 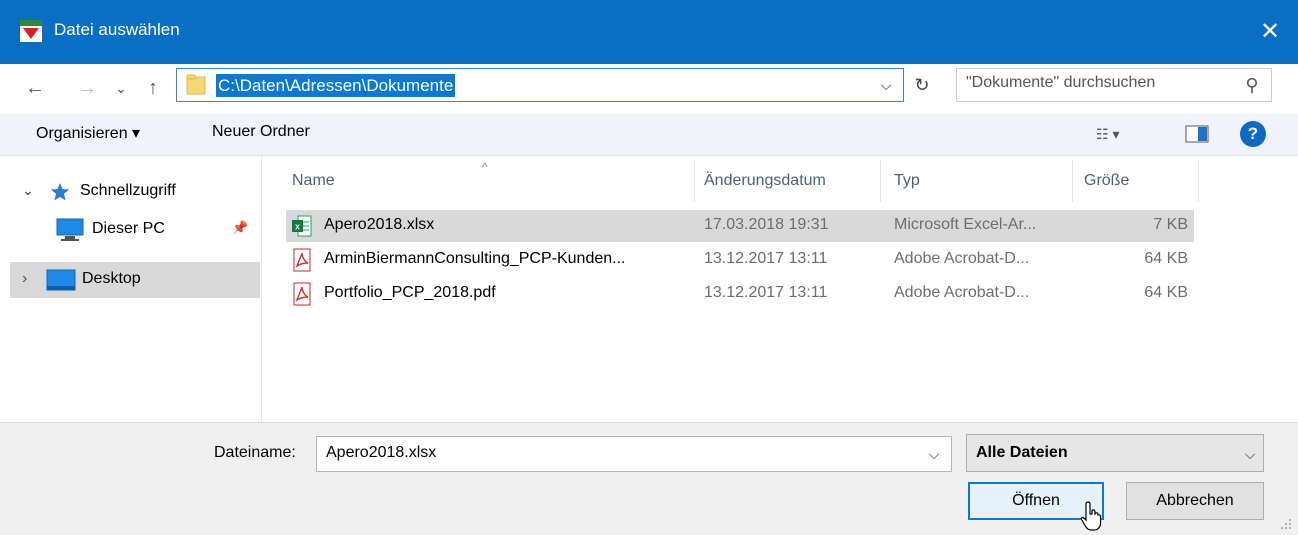 I want to click on sort-ascending-icon: ^, so click(x=485, y=167).